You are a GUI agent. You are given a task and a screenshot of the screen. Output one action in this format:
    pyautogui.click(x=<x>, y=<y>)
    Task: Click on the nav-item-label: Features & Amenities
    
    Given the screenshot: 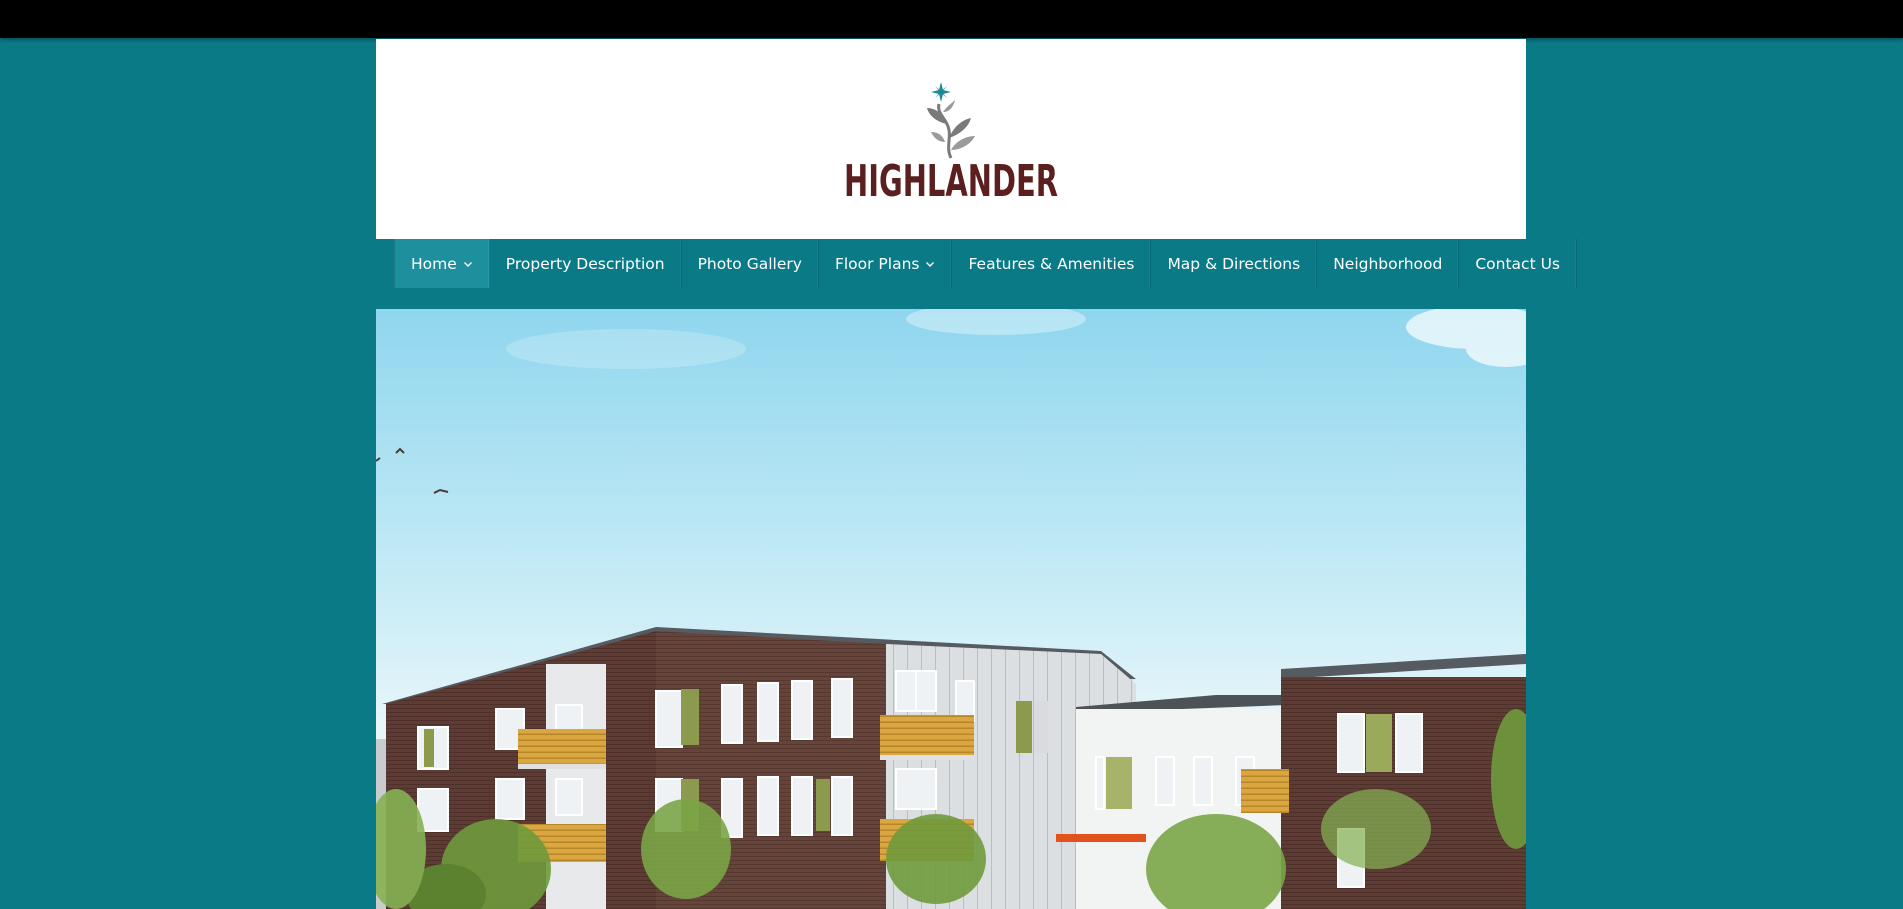 What is the action you would take?
    pyautogui.click(x=1051, y=263)
    